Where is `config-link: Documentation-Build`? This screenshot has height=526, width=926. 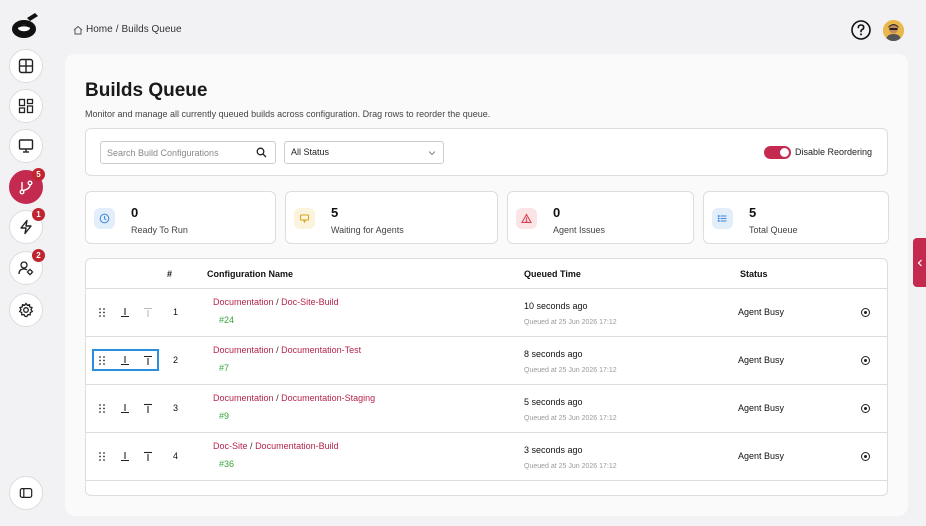 config-link: Documentation-Build is located at coordinates (297, 446).